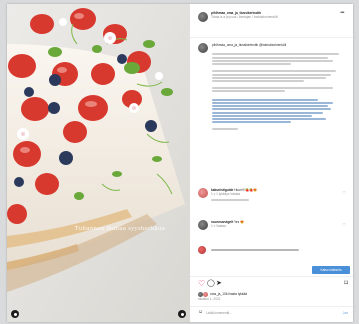 The image size is (359, 324). I want to click on post-date: lokakuu 1, 2021, so click(209, 299).